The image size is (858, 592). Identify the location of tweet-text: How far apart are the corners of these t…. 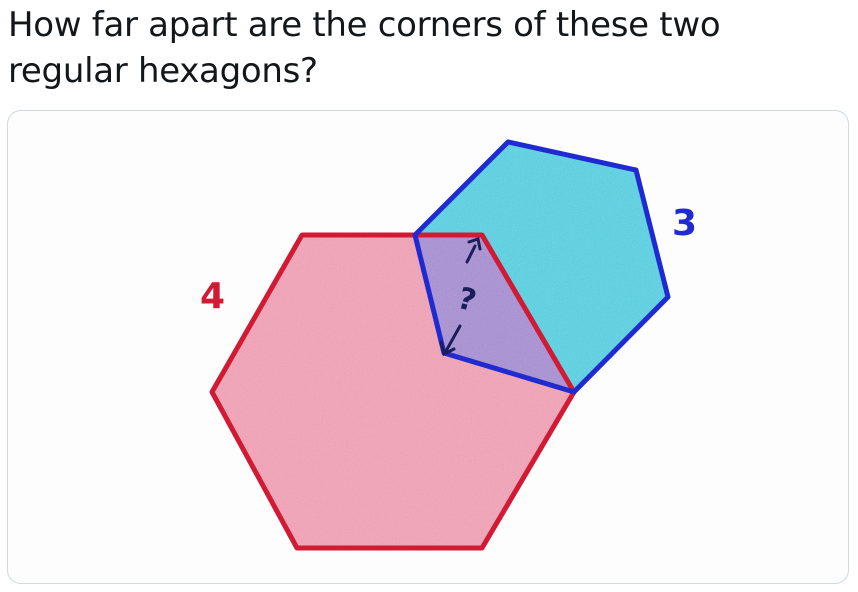
(364, 48).